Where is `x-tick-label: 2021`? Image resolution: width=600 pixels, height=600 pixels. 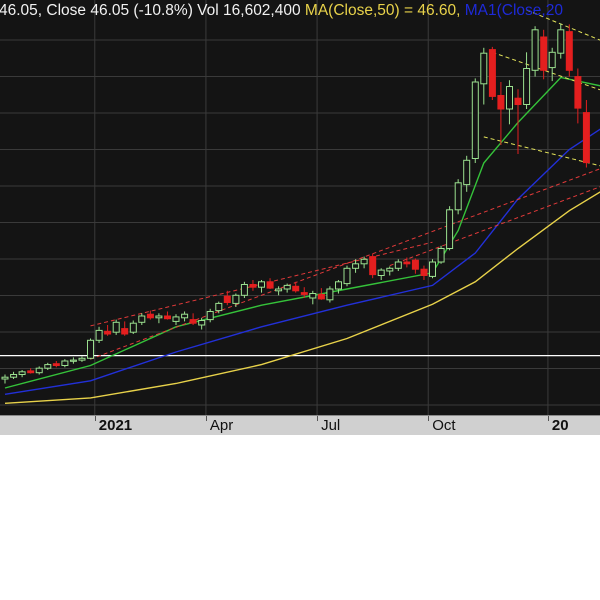 x-tick-label: 2021 is located at coordinates (115, 425).